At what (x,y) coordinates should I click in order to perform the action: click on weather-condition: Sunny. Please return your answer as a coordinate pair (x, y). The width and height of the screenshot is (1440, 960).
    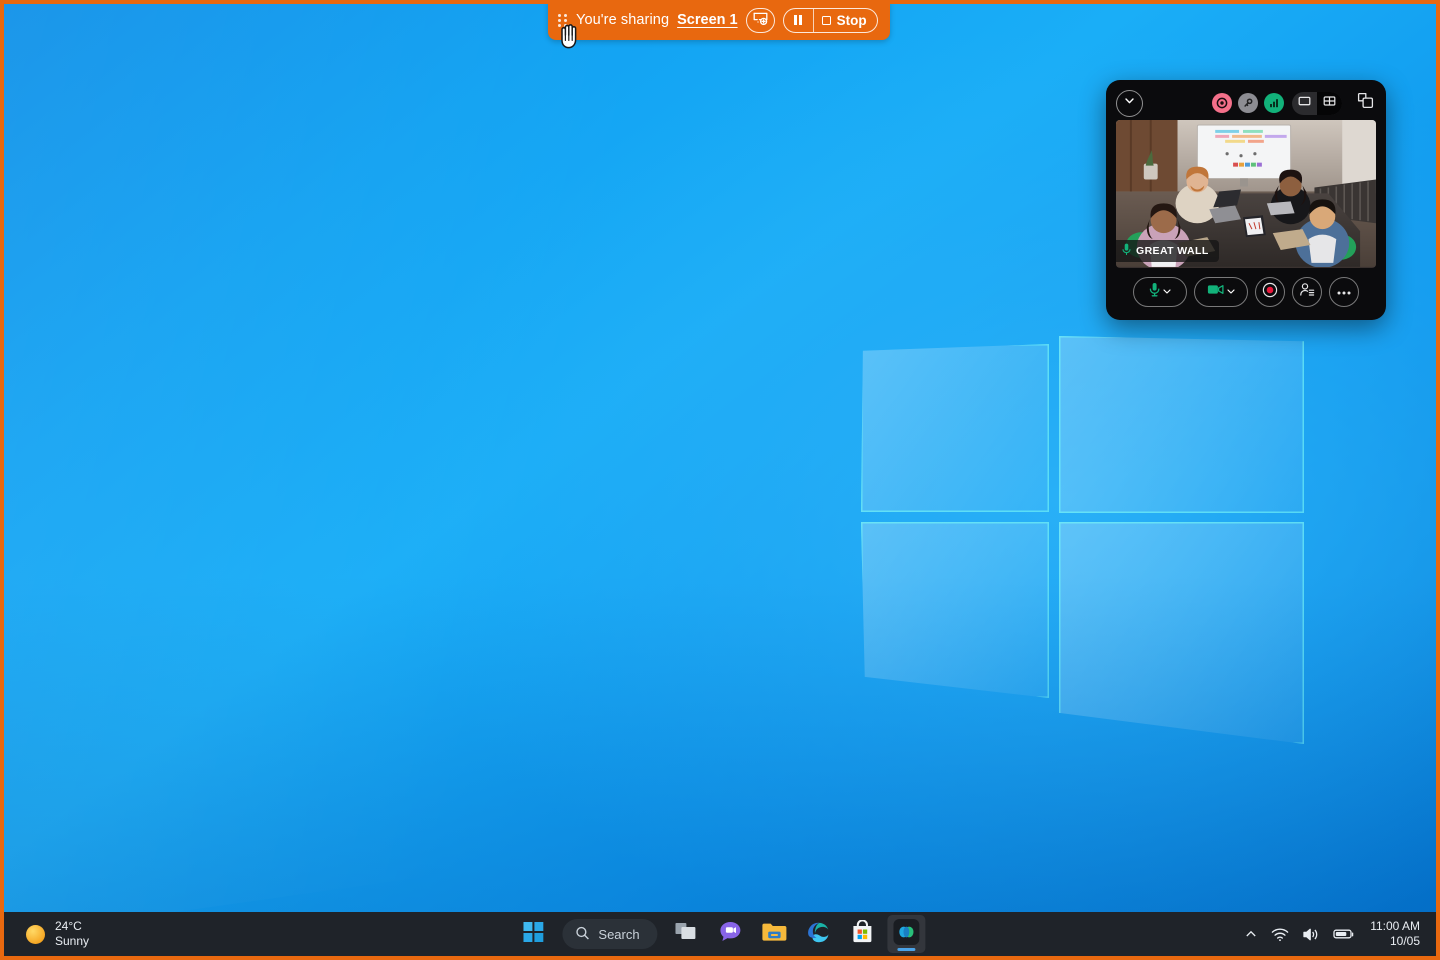
    Looking at the image, I should click on (72, 941).